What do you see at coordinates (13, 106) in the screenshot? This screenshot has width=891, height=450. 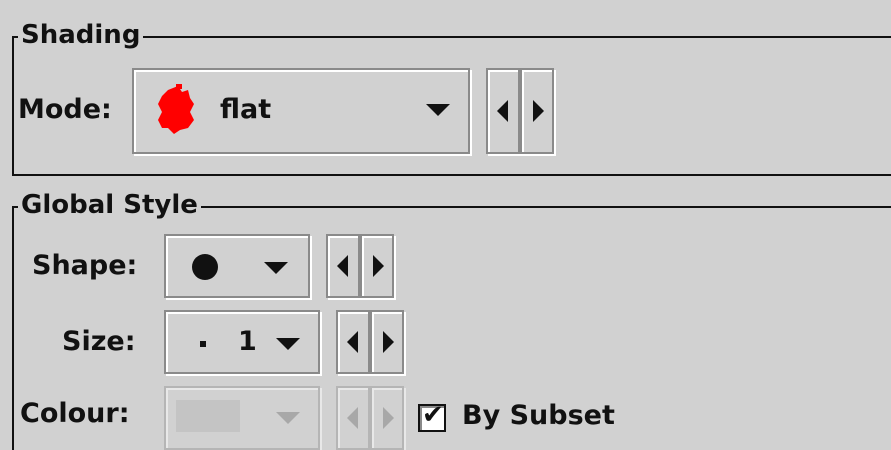 I see `shading-border-left` at bounding box center [13, 106].